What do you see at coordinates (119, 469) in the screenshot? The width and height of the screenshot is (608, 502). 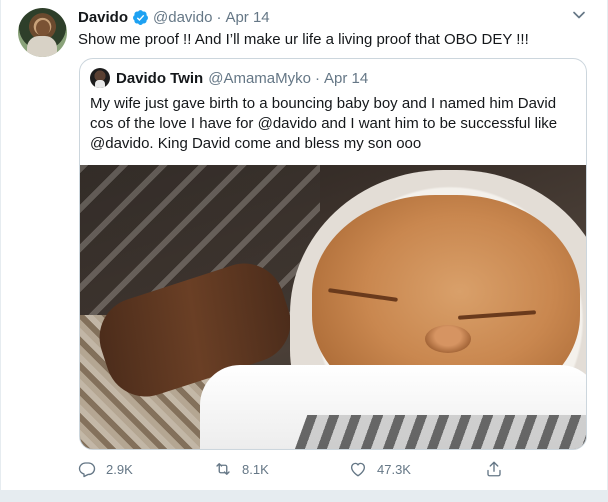 I see `reply-count: 2.9K` at bounding box center [119, 469].